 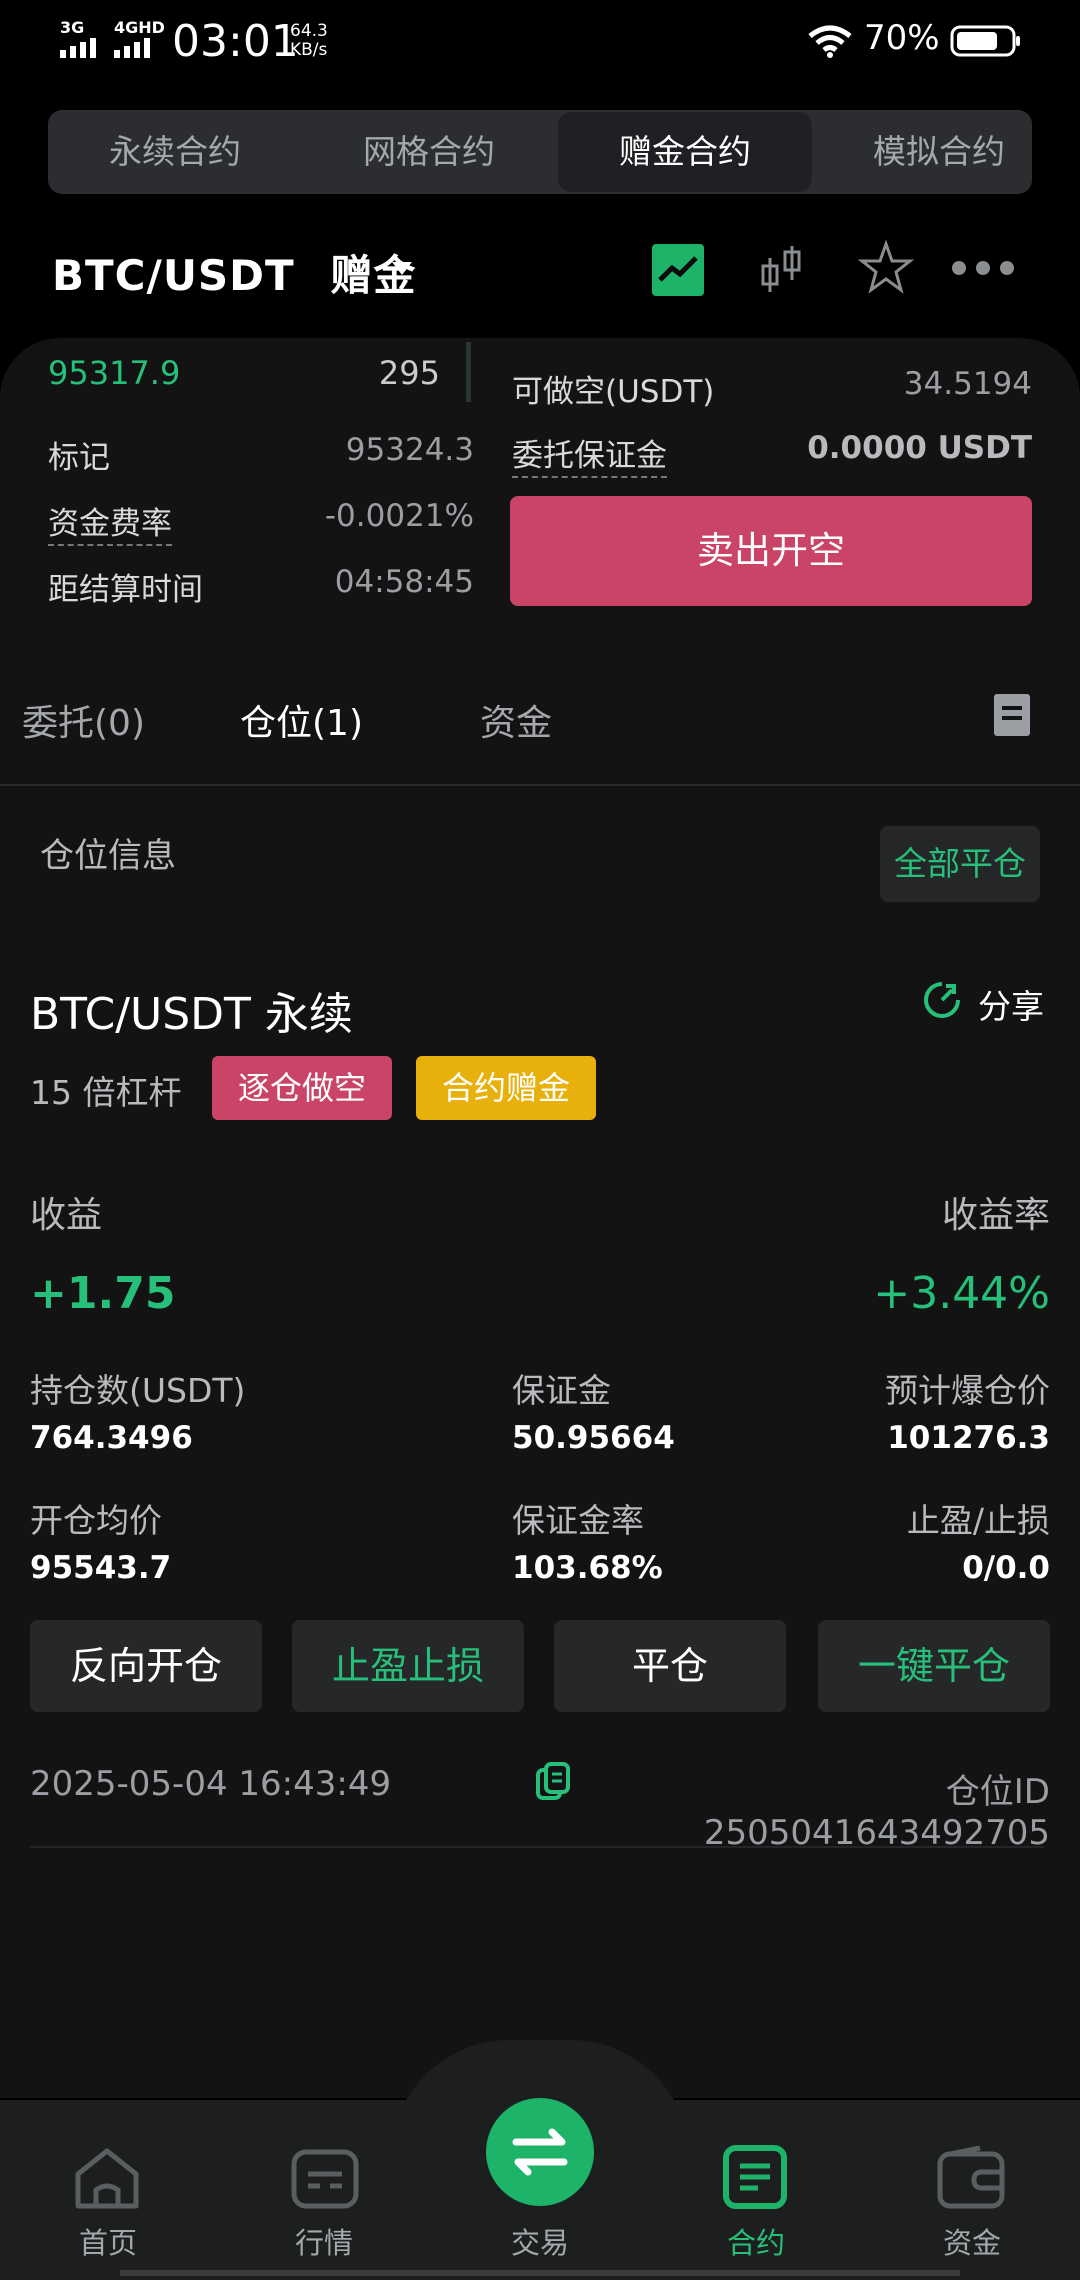 What do you see at coordinates (540, 45) in the screenshot?
I see `status-bar: 3G 4GHD 03:01 64.3 KB/s 70%` at bounding box center [540, 45].